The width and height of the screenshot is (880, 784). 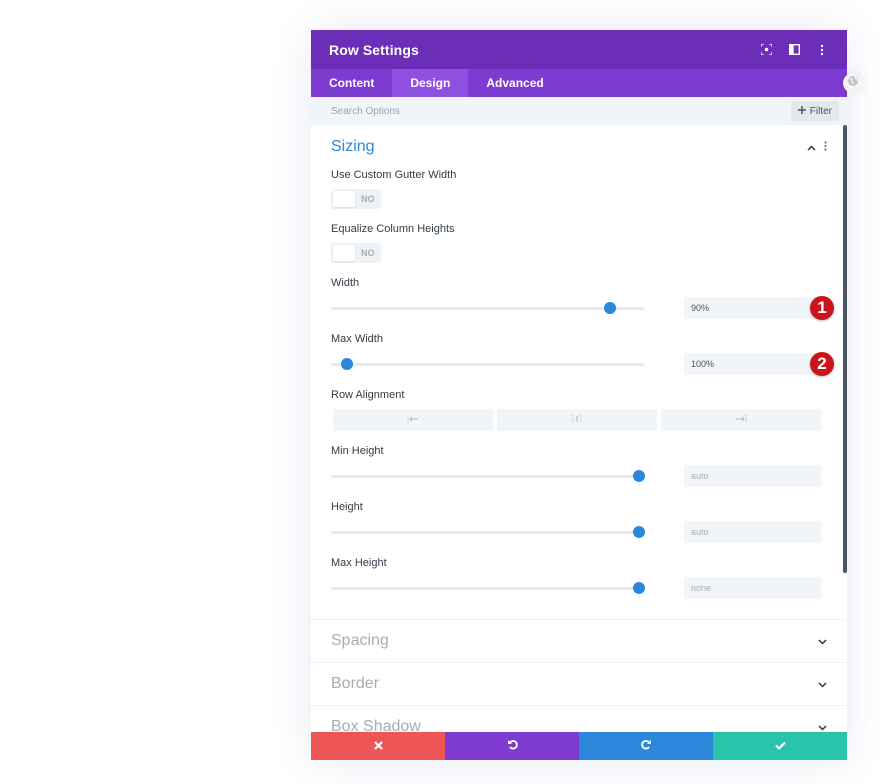 I want to click on undo-icon, so click(x=512, y=746).